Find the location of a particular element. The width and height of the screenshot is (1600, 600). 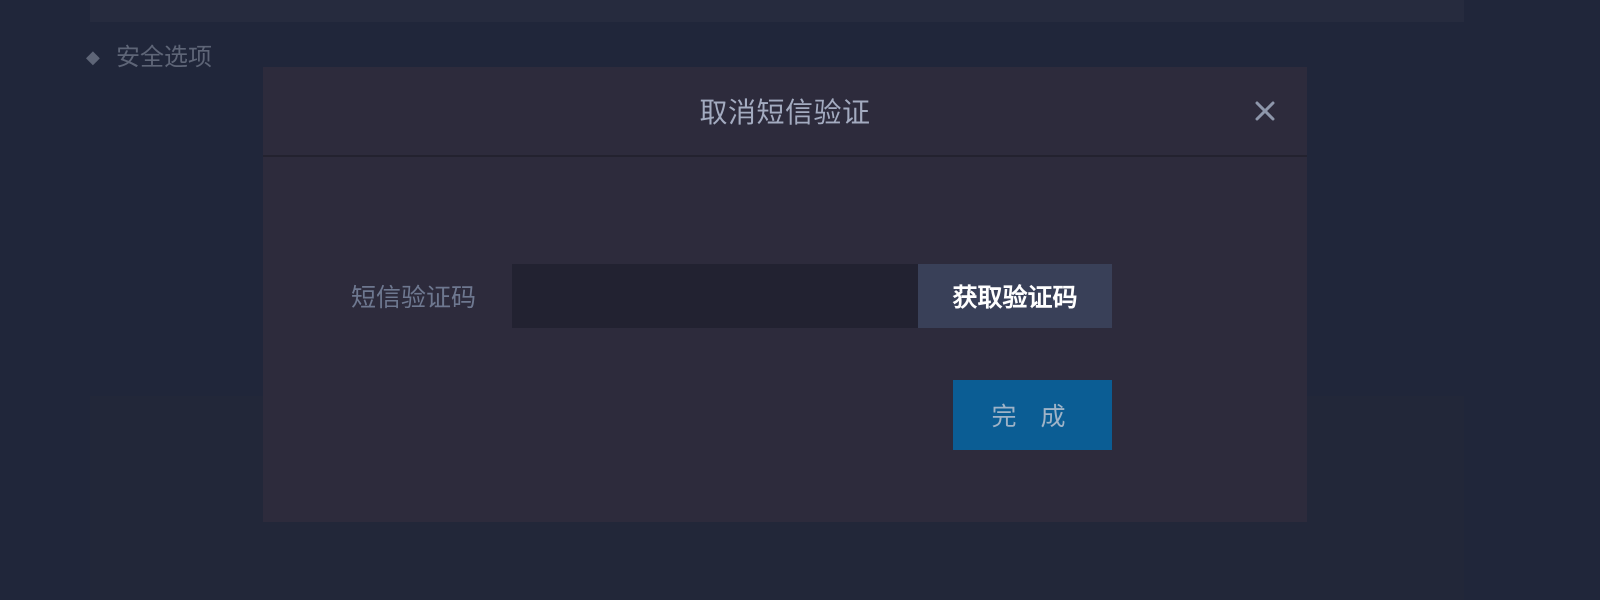

get-code-button: 获取验证码 is located at coordinates (1015, 296).